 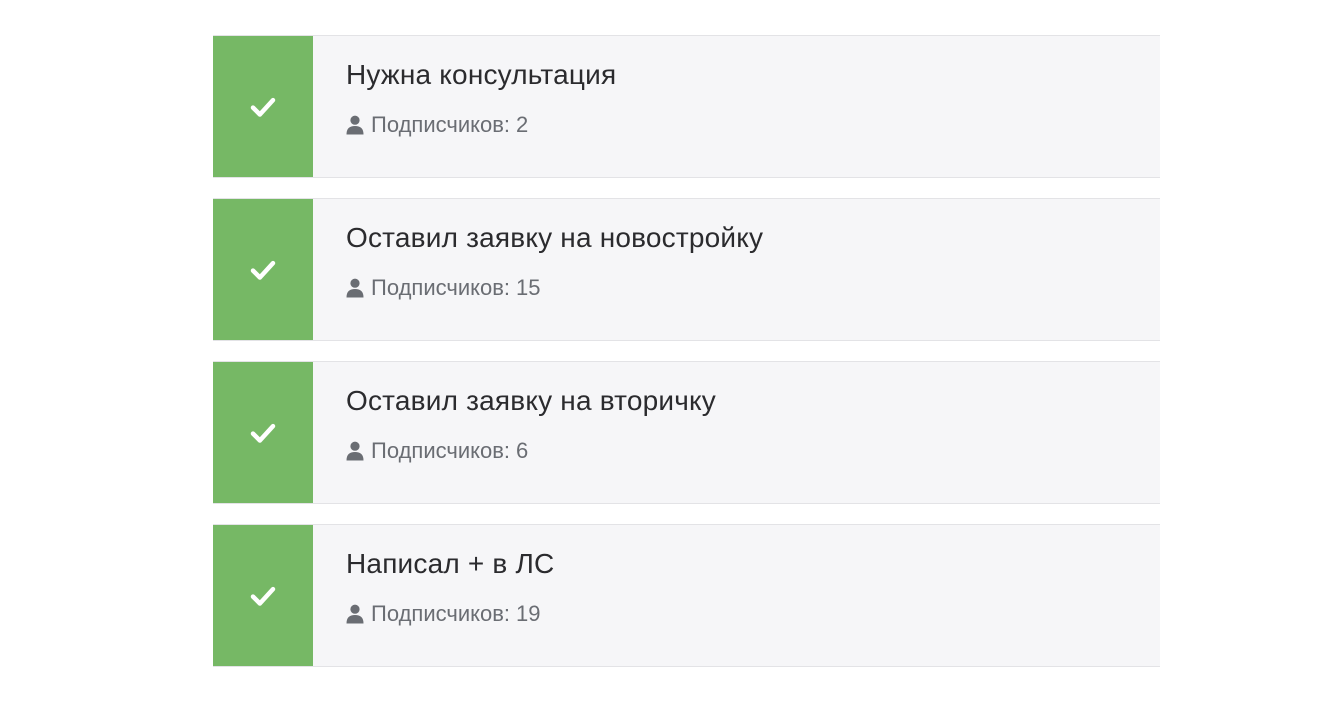 What do you see at coordinates (686, 595) in the screenshot?
I see `segment-card: Написал + в ЛС Подписчиков: 19` at bounding box center [686, 595].